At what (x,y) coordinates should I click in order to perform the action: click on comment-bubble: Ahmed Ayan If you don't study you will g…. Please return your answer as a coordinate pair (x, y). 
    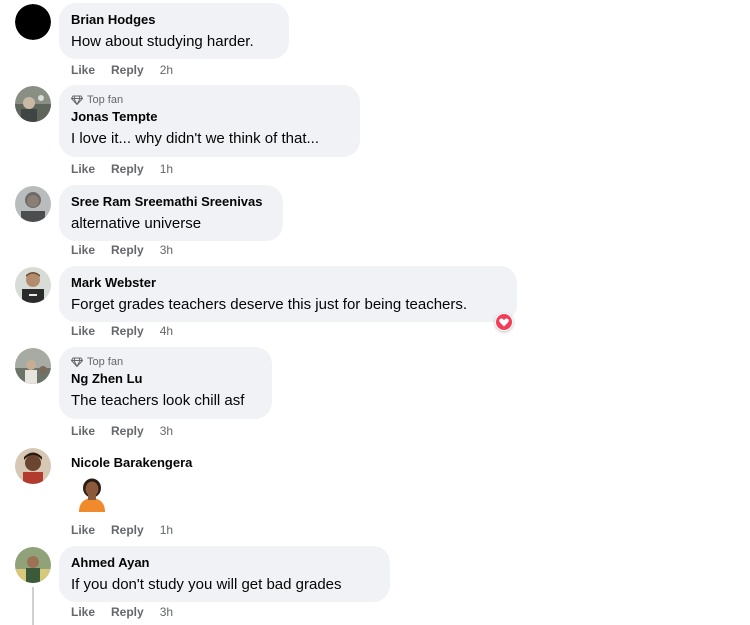
    Looking at the image, I should click on (224, 574).